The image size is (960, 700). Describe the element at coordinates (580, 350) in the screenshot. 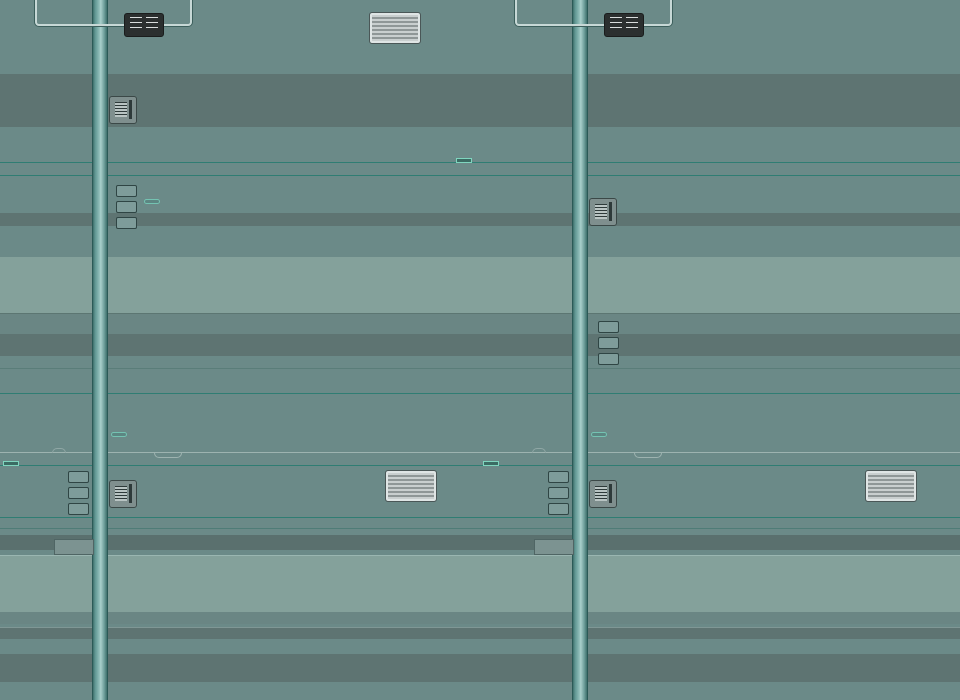

I see `vertical-pipe-right` at that location.